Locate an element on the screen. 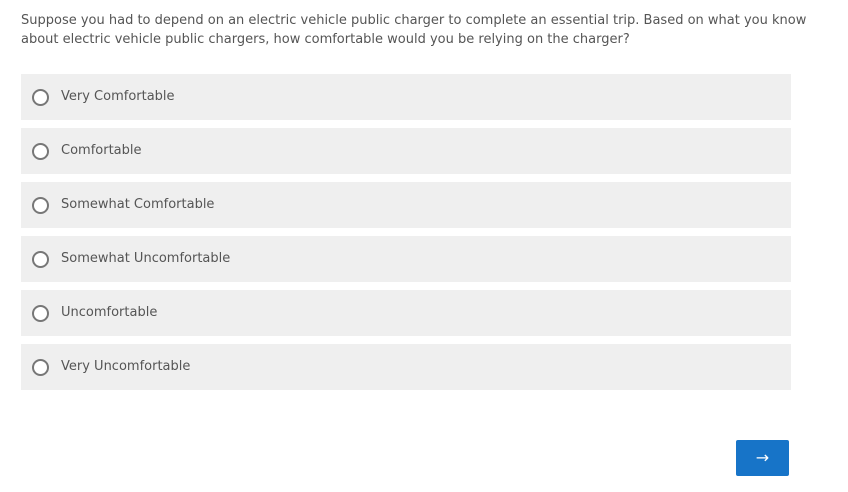 Image resolution: width=848 pixels, height=492 pixels. option-label: Uncomfortable is located at coordinates (109, 312).